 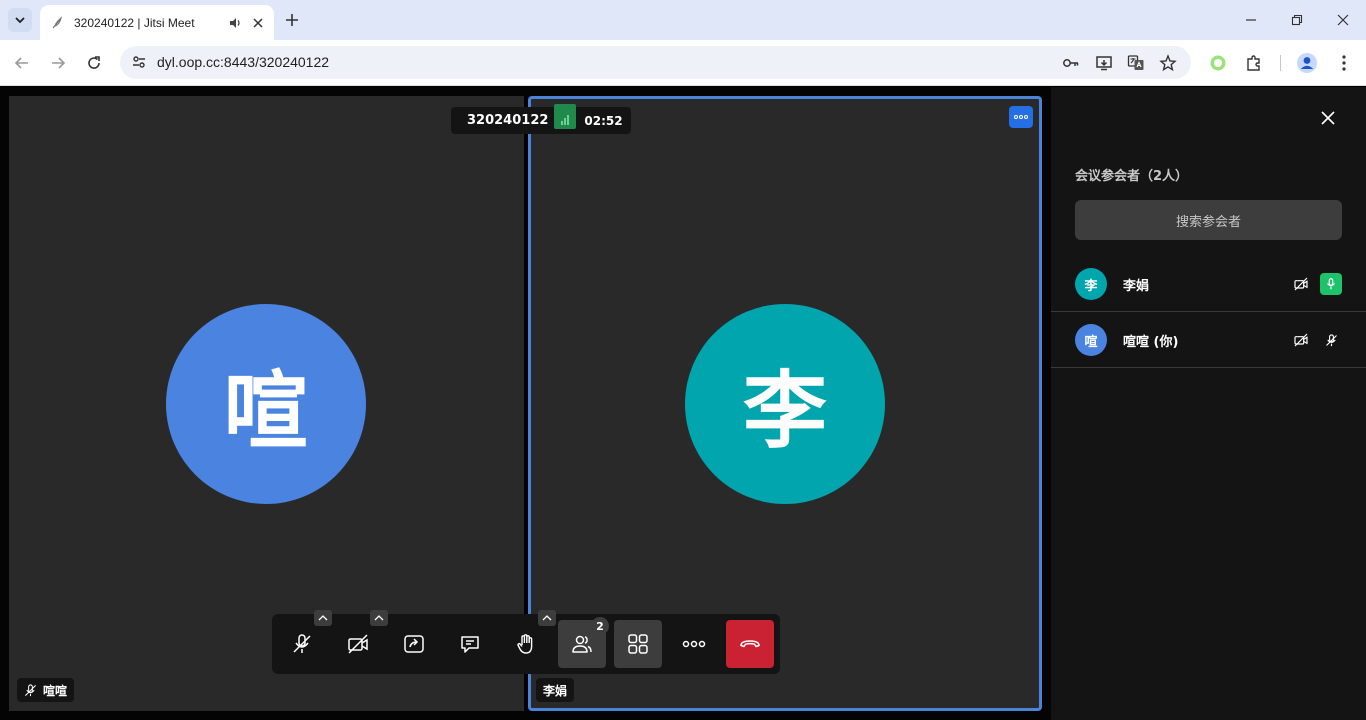 I want to click on camera-button, so click(x=361, y=639).